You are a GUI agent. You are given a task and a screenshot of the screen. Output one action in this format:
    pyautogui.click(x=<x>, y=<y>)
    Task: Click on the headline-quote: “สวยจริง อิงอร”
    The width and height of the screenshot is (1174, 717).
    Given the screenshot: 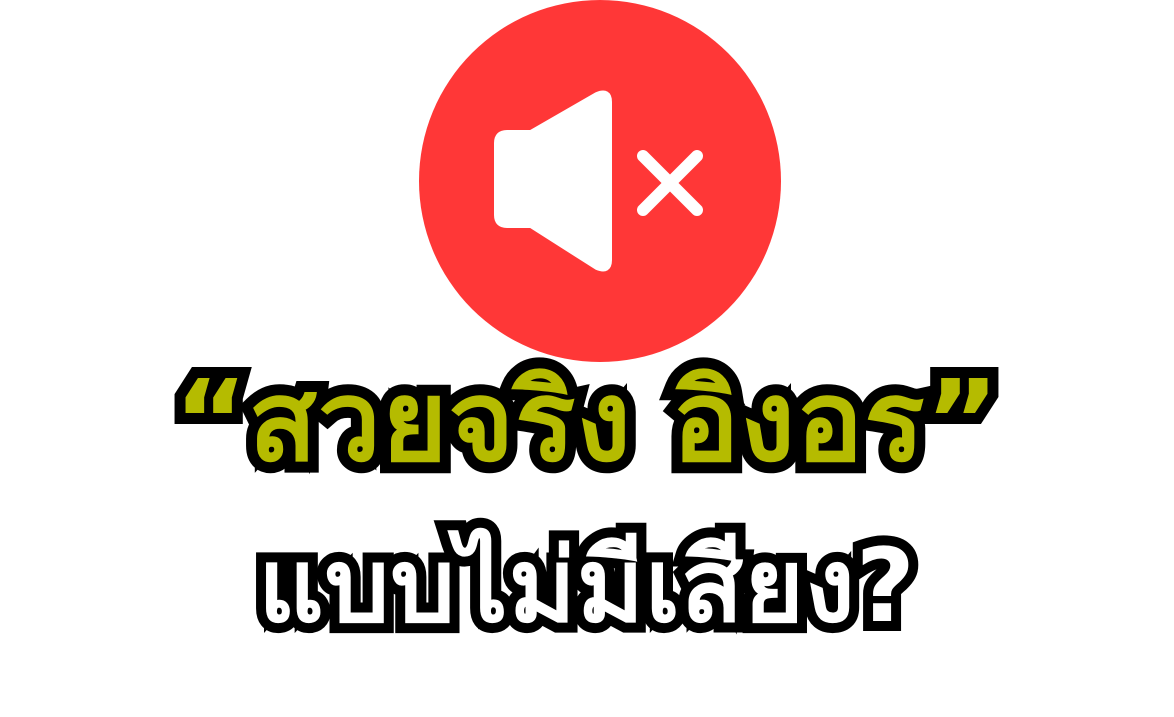 What is the action you would take?
    pyautogui.click(x=586, y=422)
    